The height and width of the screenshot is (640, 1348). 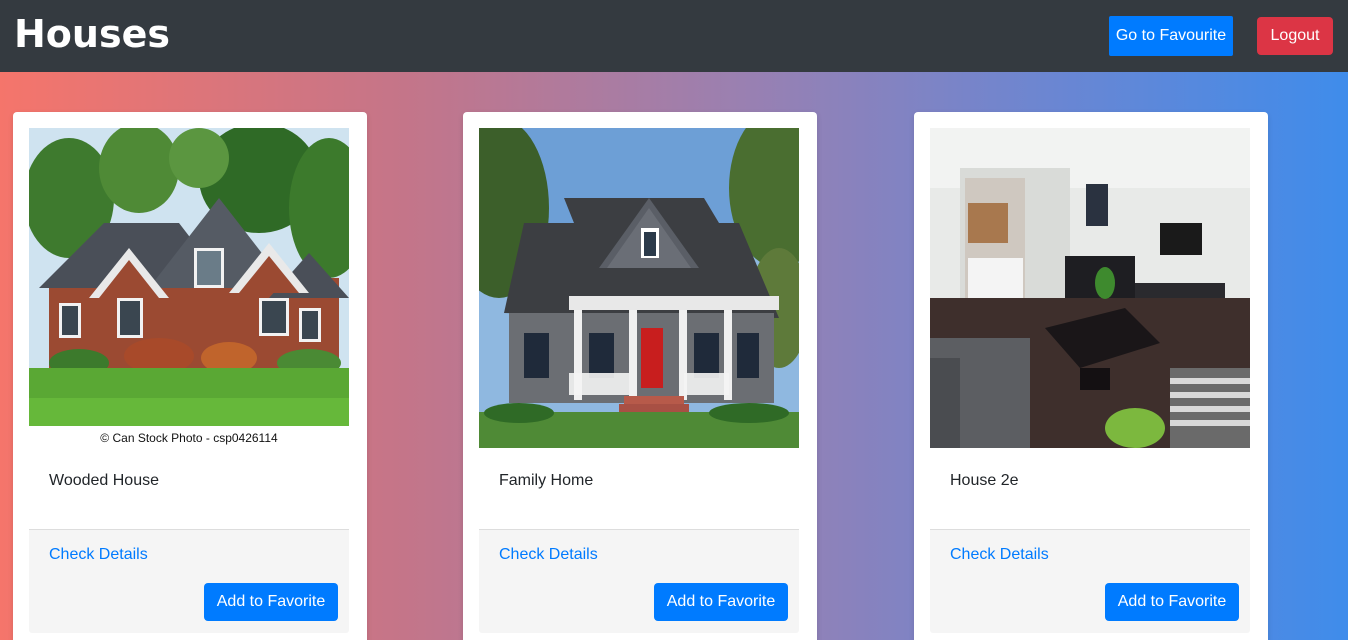 I want to click on page-title: Houses, so click(x=92, y=34).